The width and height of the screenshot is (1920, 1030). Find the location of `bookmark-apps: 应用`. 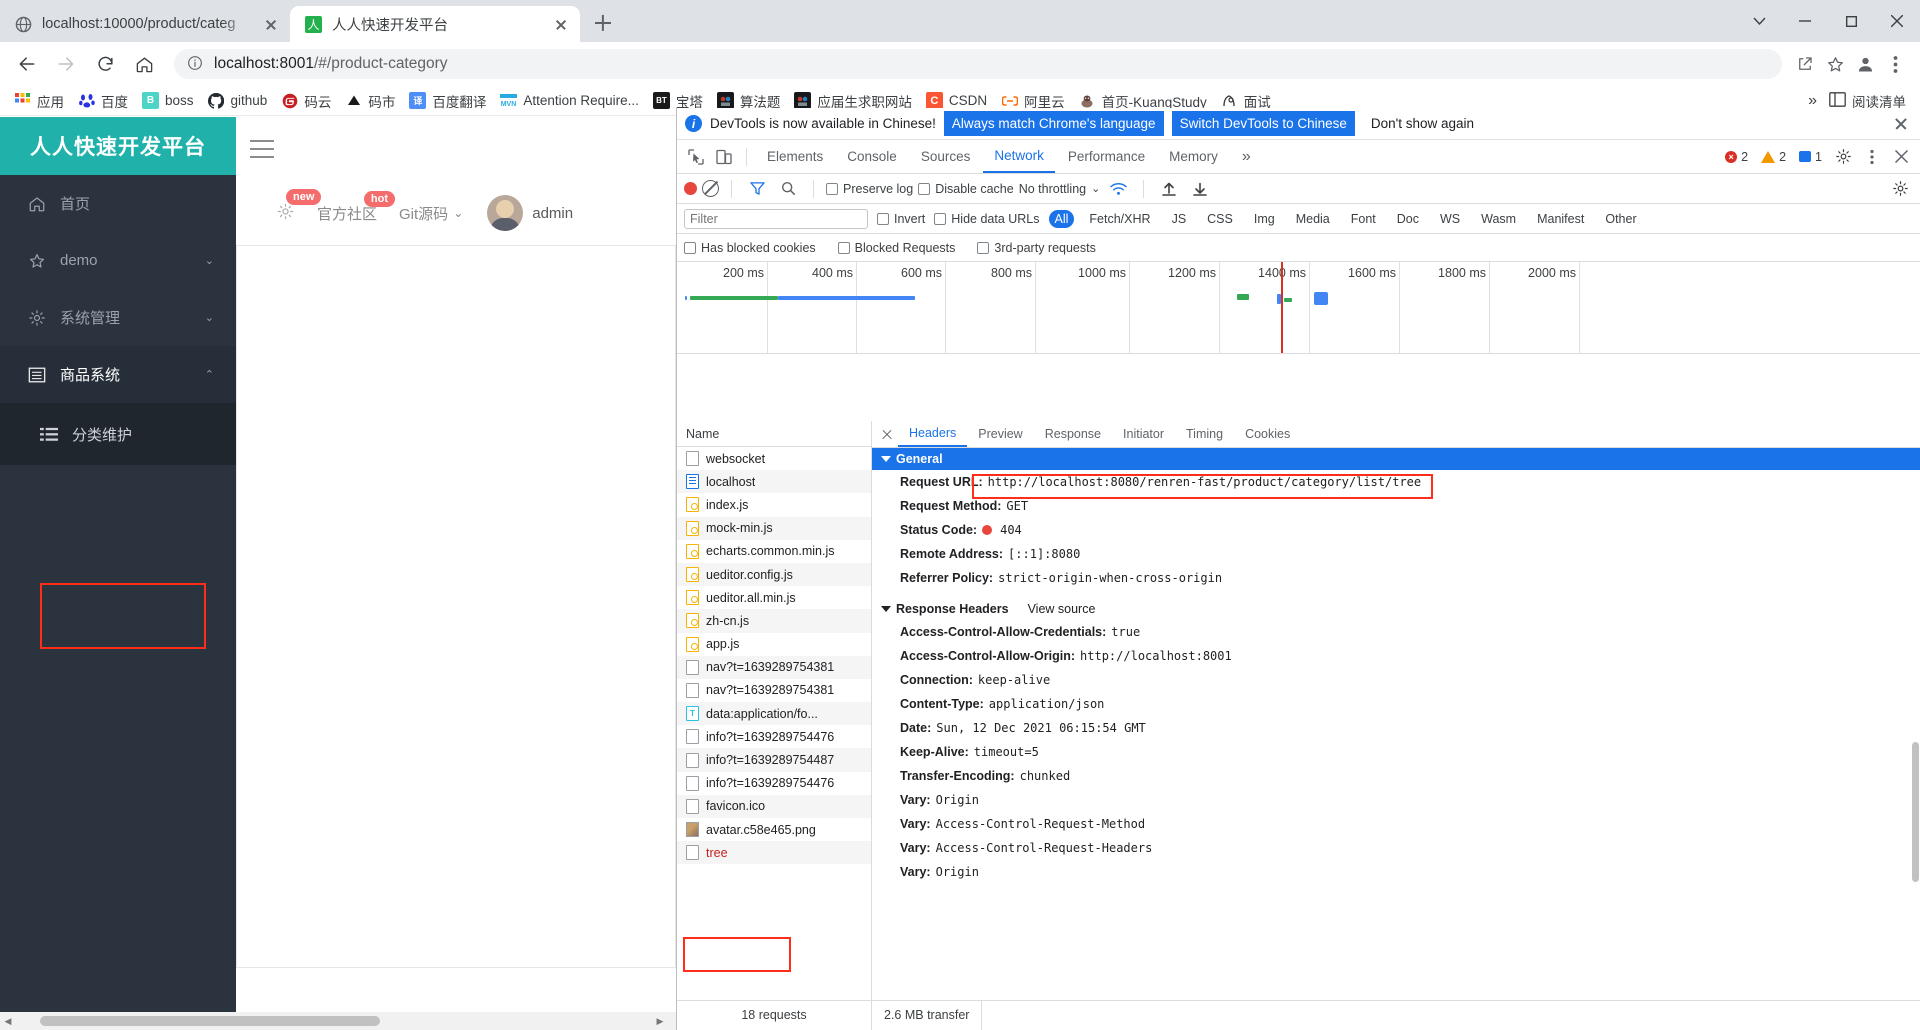

bookmark-apps: 应用 is located at coordinates (39, 101).